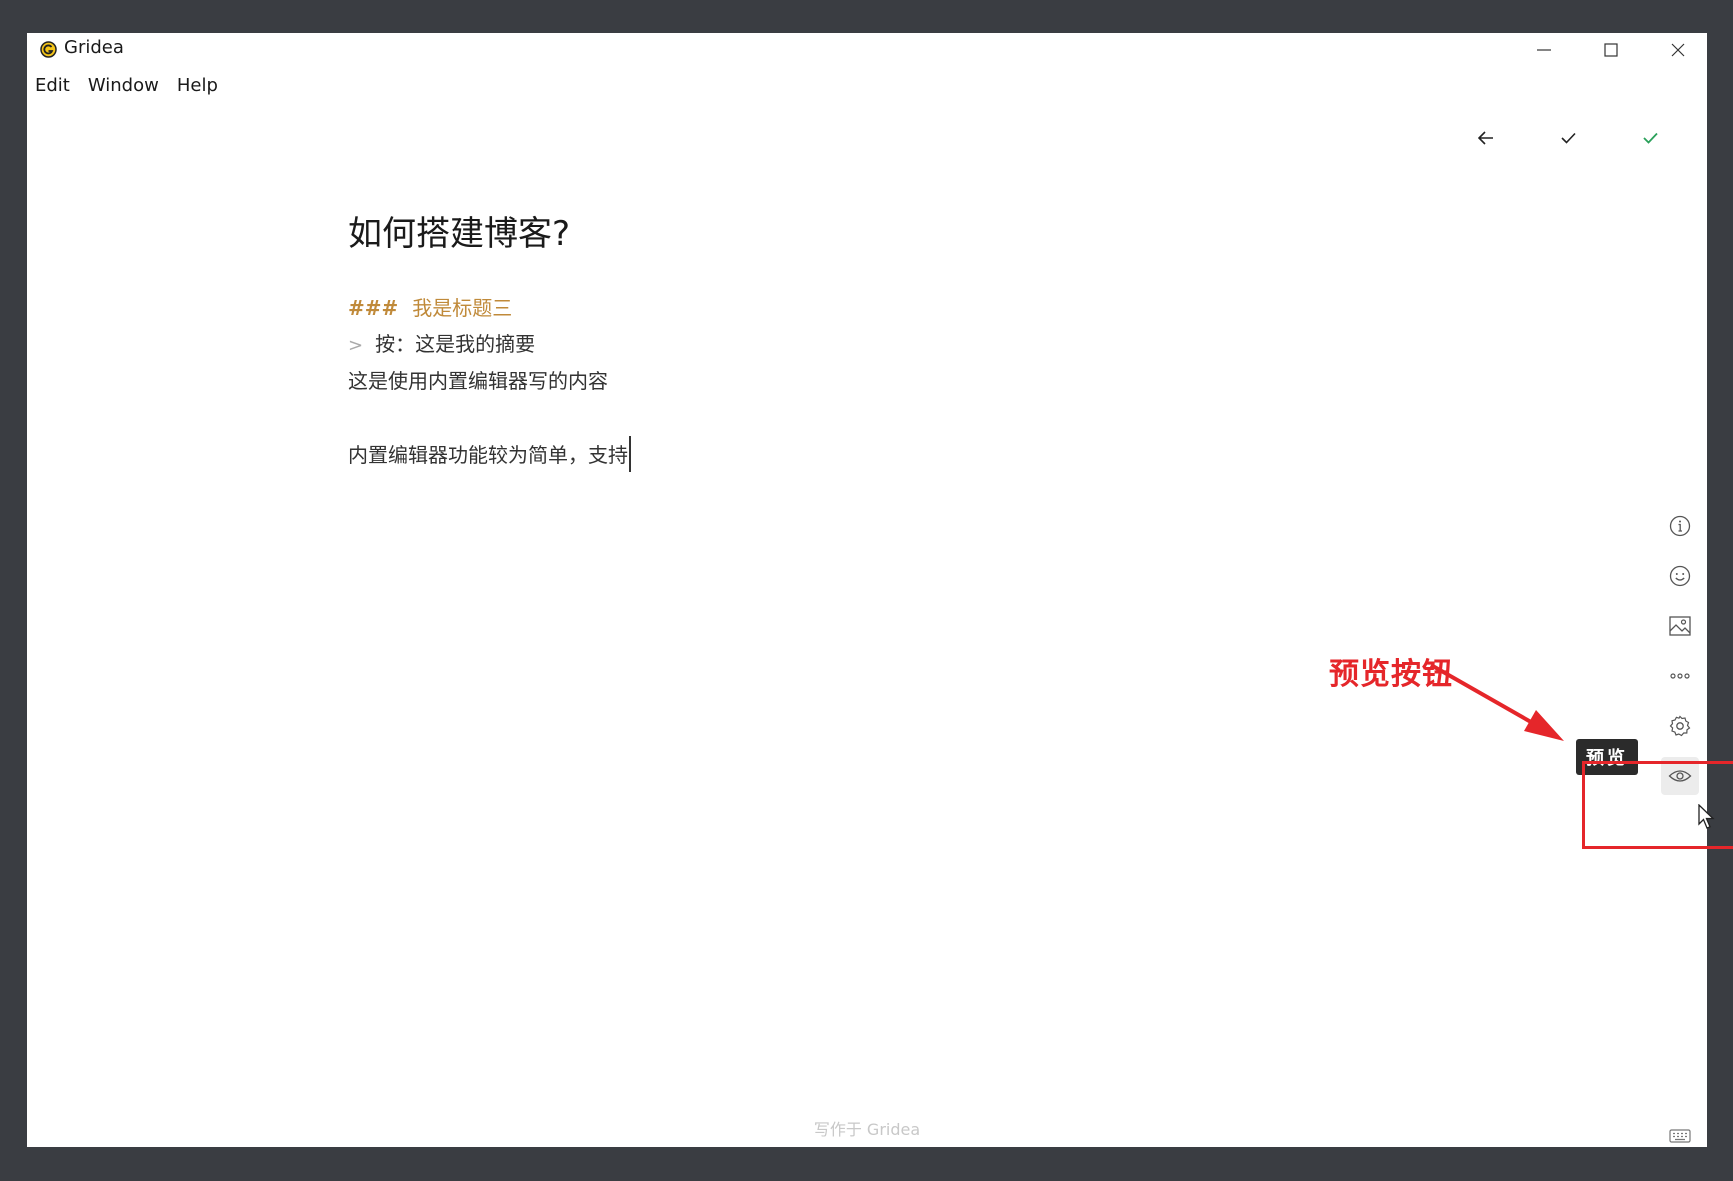 This screenshot has height=1181, width=1733. I want to click on more-icon, so click(1680, 676).